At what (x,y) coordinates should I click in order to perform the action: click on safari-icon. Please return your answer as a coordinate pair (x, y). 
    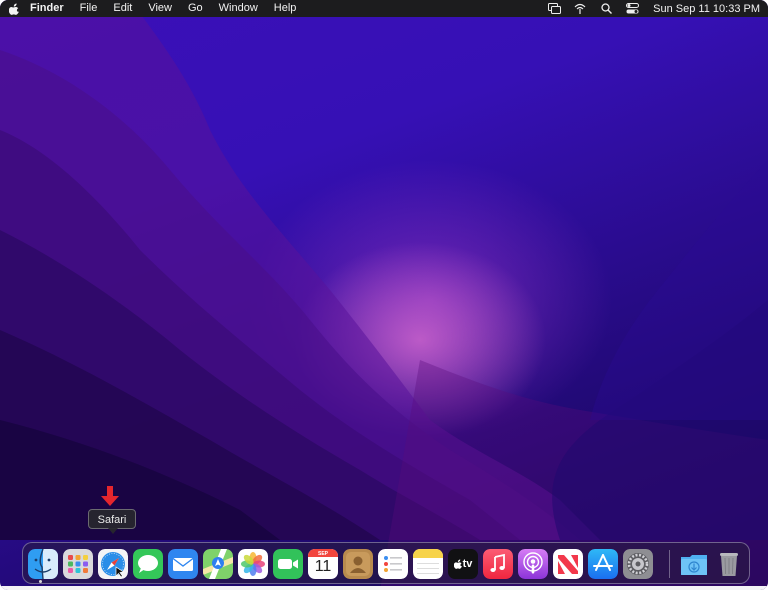
    Looking at the image, I should click on (113, 564).